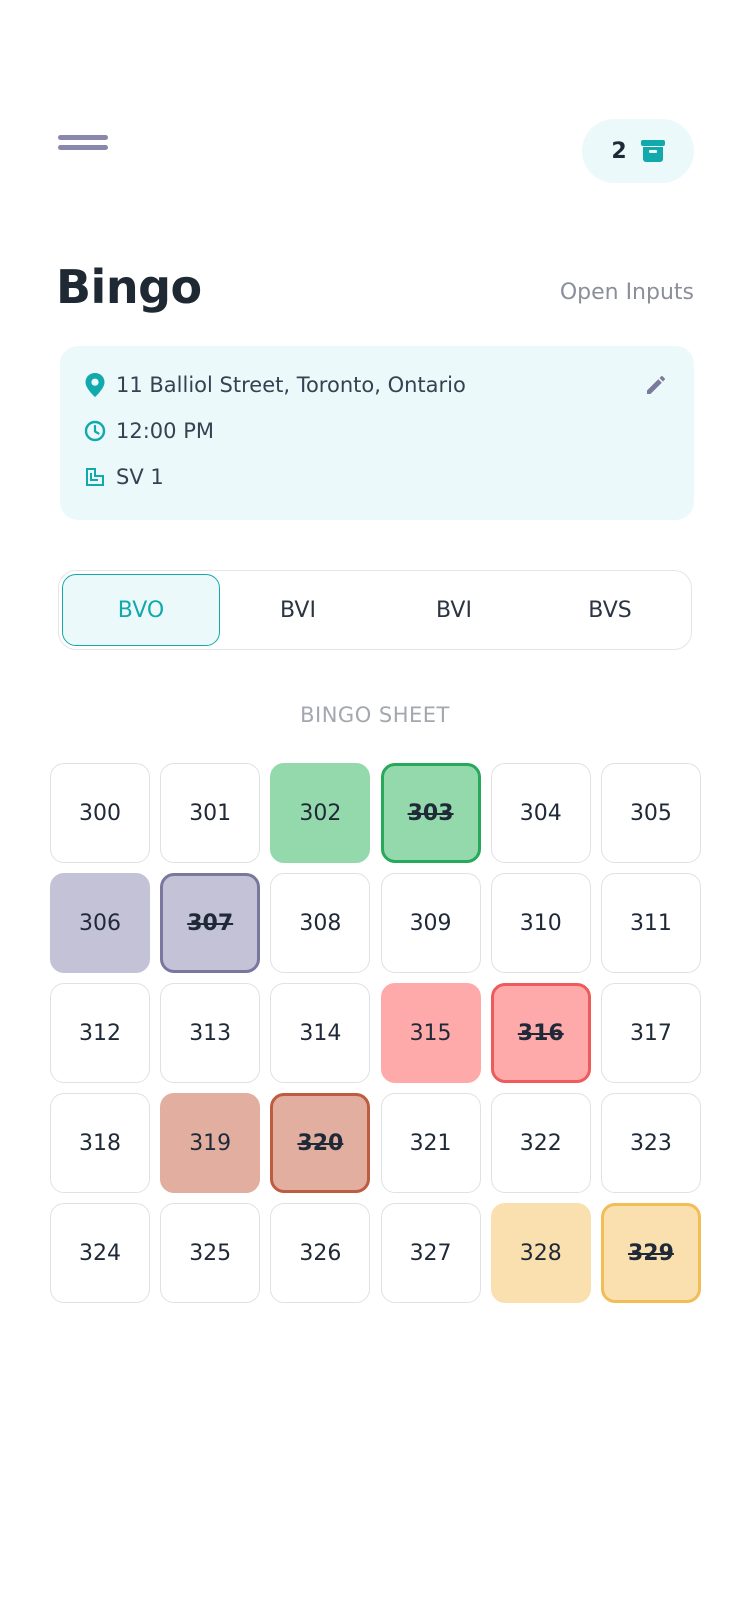  I want to click on cart-button: 2, so click(638, 151).